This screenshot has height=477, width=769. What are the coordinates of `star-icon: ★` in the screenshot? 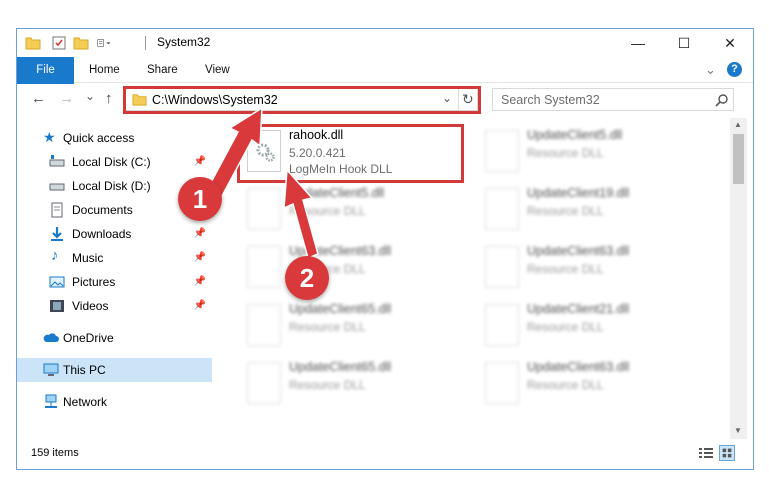 It's located at (49, 137).